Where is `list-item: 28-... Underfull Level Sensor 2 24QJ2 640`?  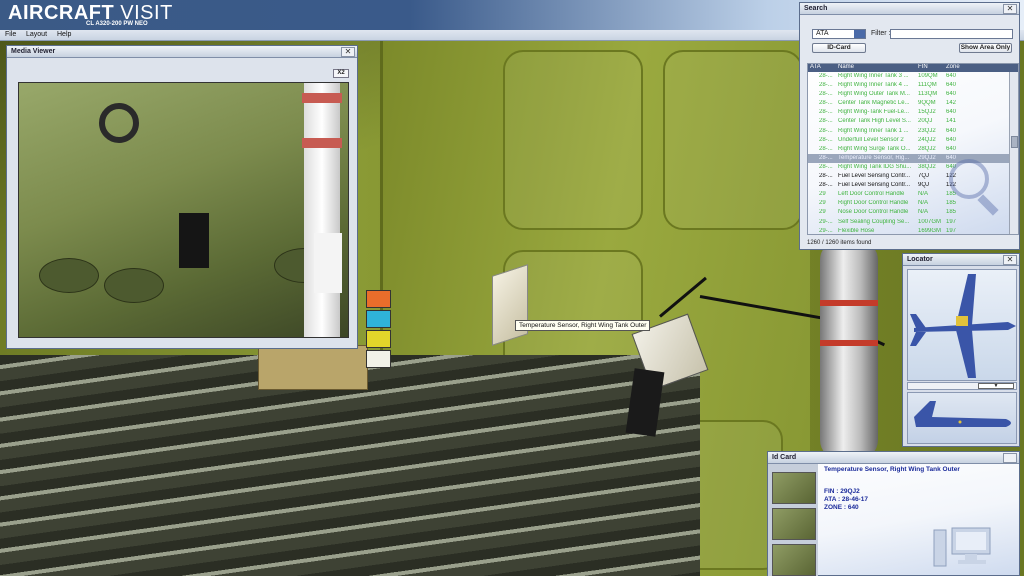 list-item: 28-... Underfull Level Sensor 2 24QJ2 640 is located at coordinates (913, 140).